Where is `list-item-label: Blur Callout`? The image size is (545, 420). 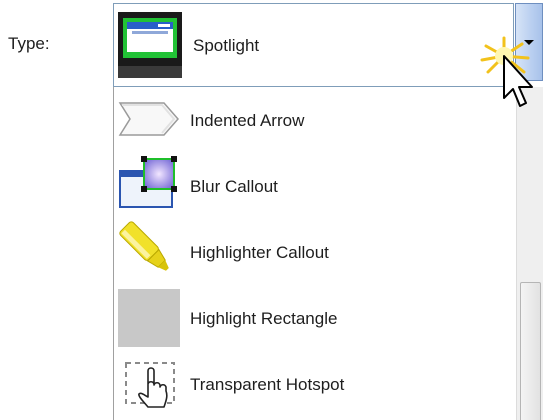 list-item-label: Blur Callout is located at coordinates (234, 186).